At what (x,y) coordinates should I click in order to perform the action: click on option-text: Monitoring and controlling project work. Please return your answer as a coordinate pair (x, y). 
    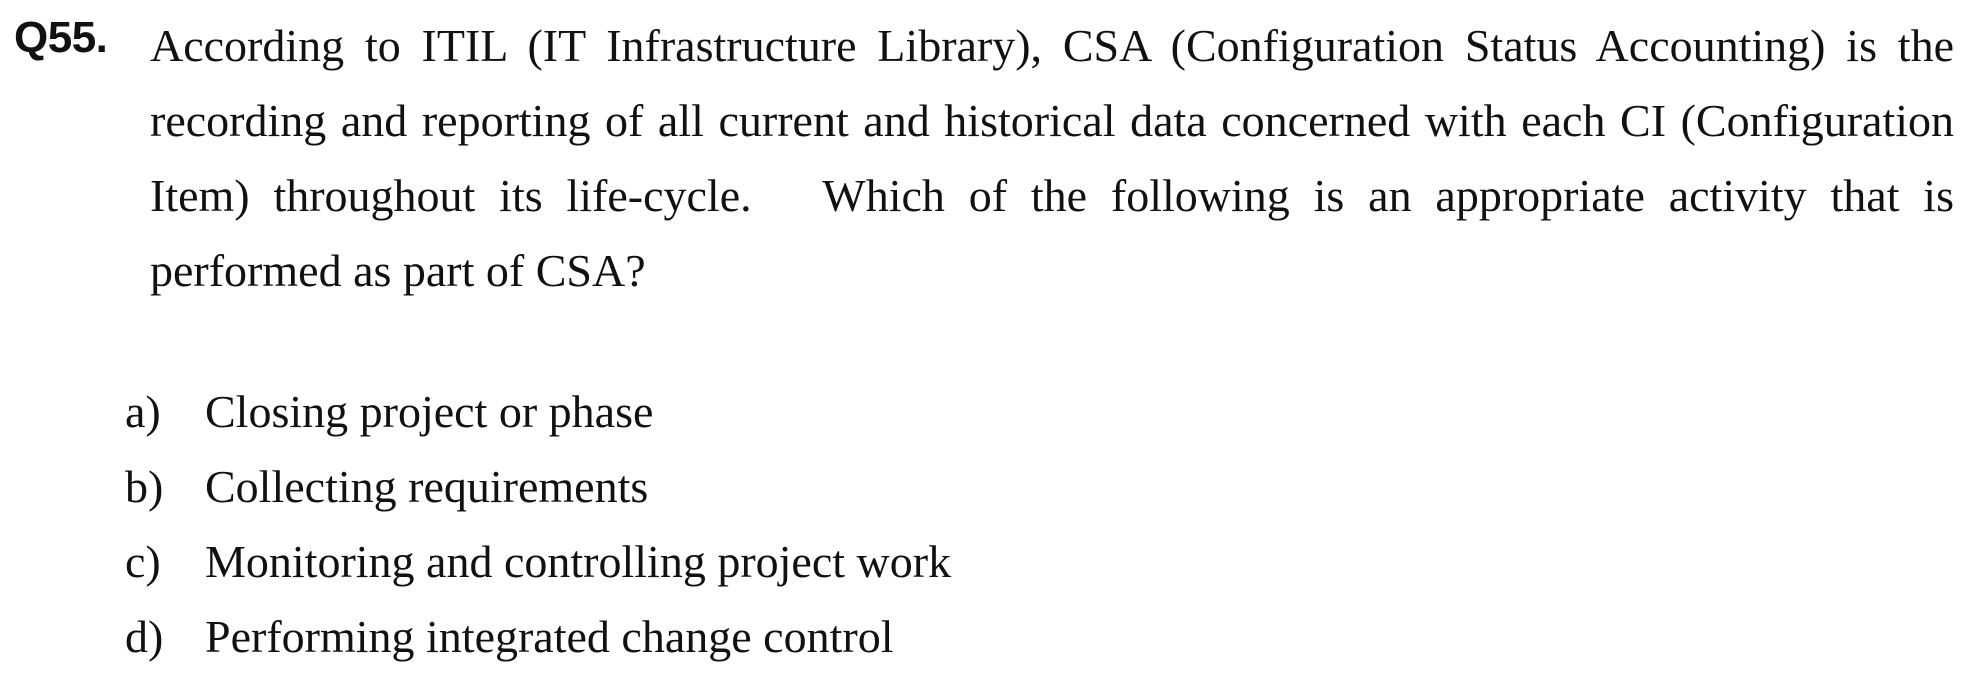
    Looking at the image, I should click on (578, 561).